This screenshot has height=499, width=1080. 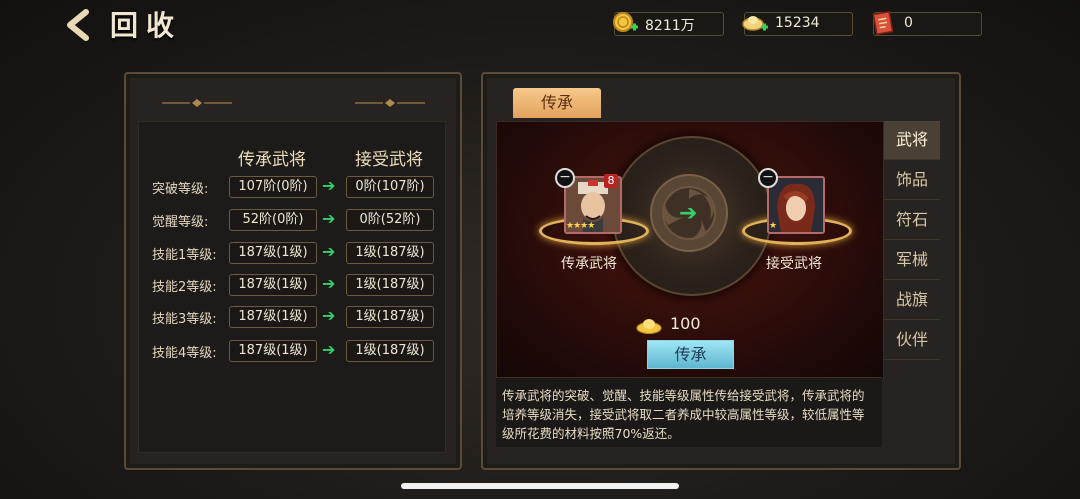 I want to click on ornament-left, so click(x=197, y=103).